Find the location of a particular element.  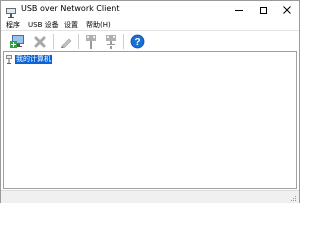

disconnect-usb-button is located at coordinates (111, 41).